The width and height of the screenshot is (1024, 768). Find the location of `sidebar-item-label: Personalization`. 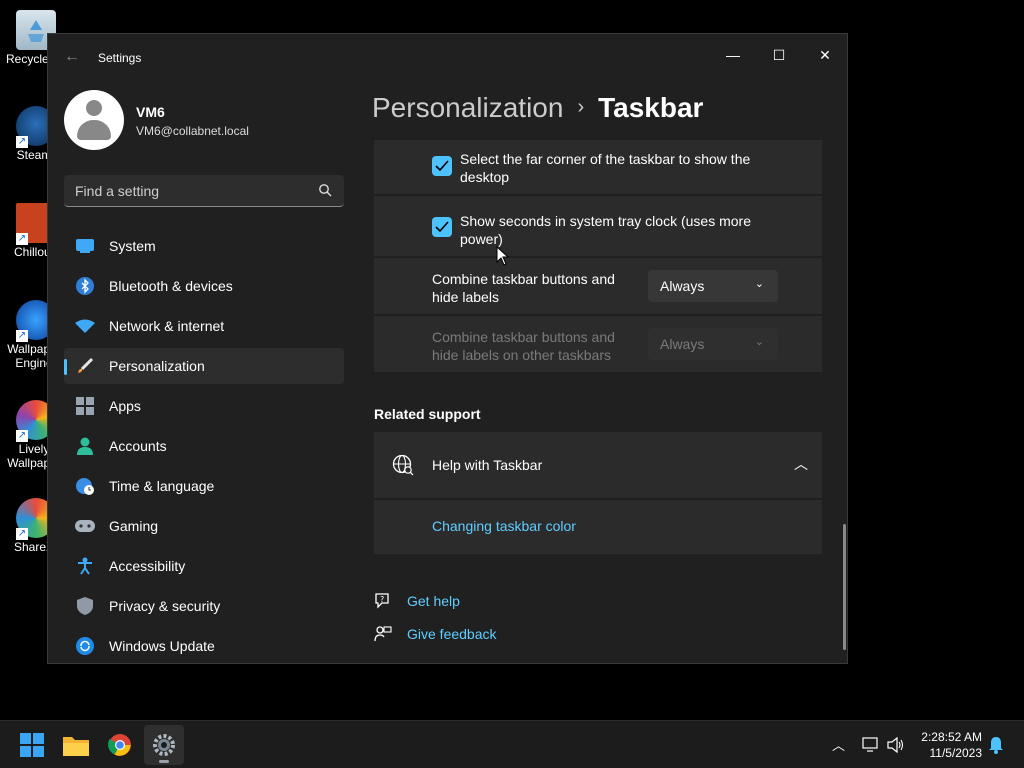

sidebar-item-label: Personalization is located at coordinates (157, 366).